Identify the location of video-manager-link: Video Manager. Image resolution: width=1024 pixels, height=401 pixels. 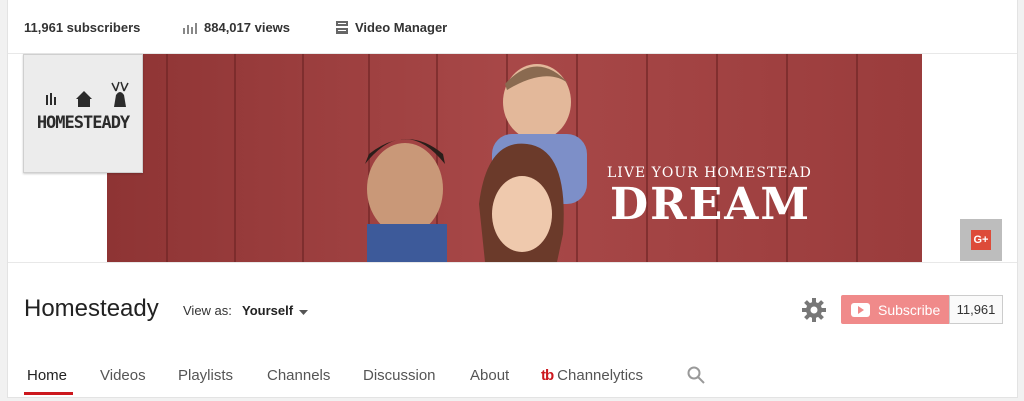
(391, 27).